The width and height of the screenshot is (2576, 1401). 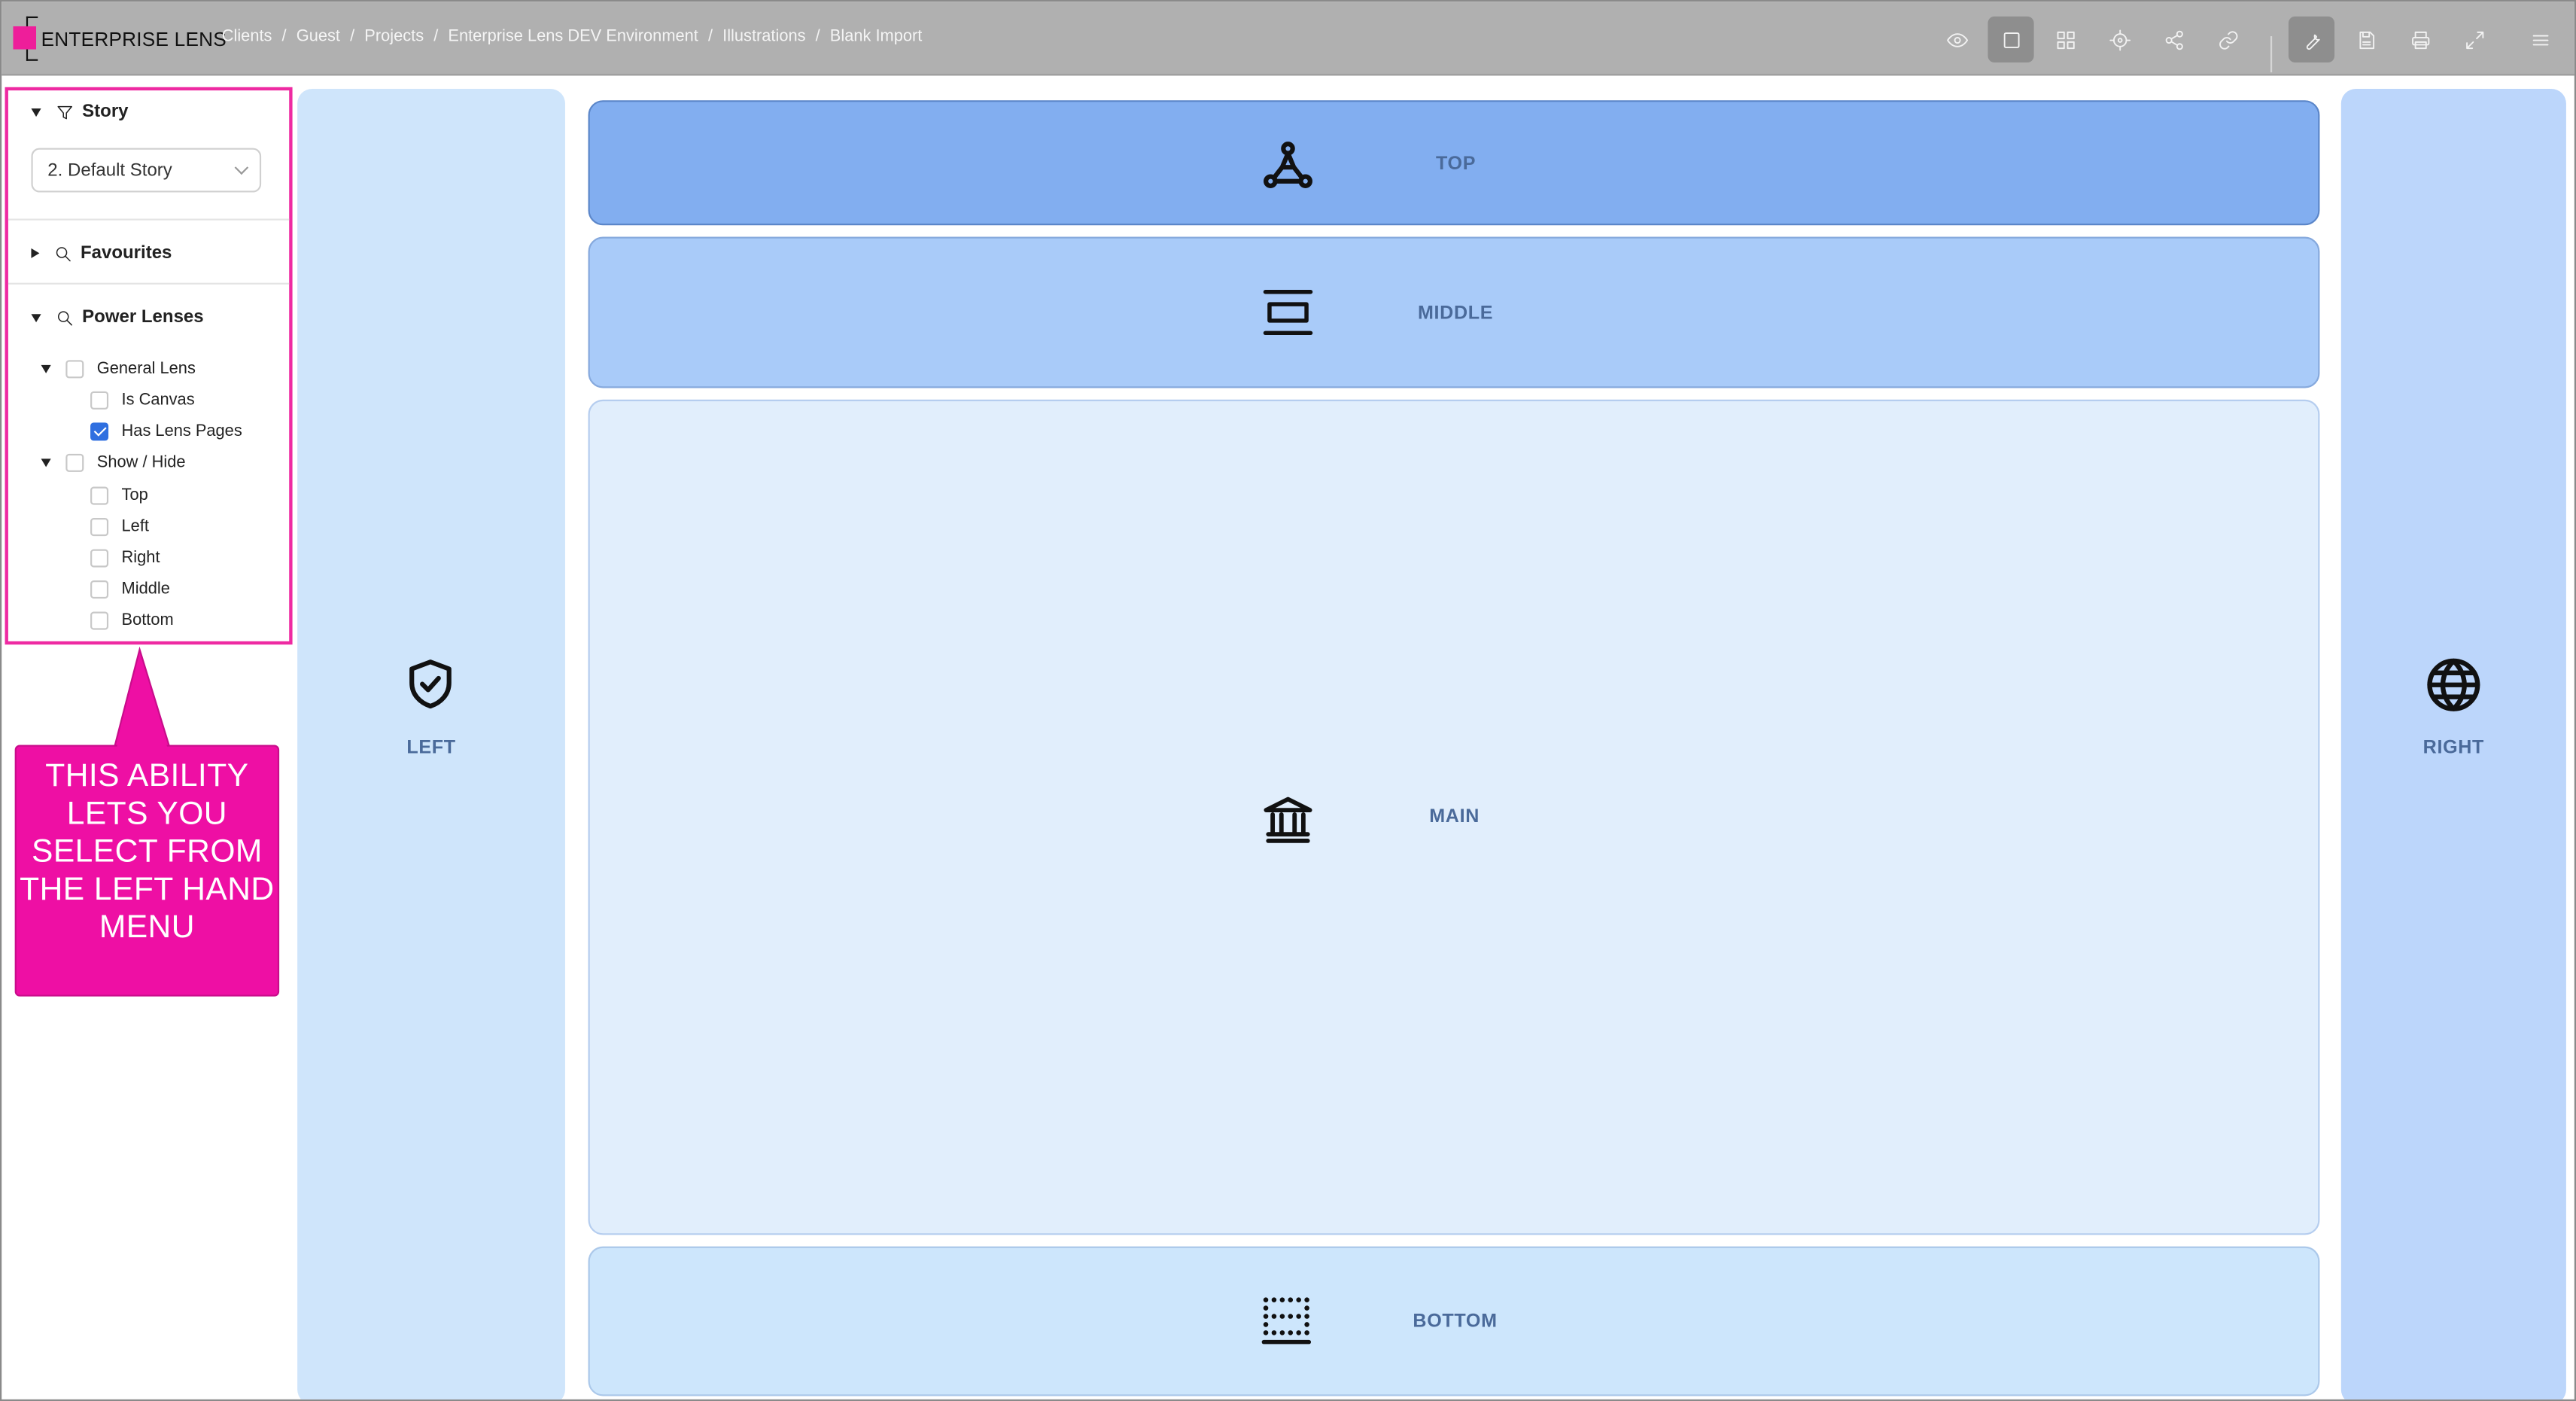 I want to click on link-button, so click(x=2228, y=39).